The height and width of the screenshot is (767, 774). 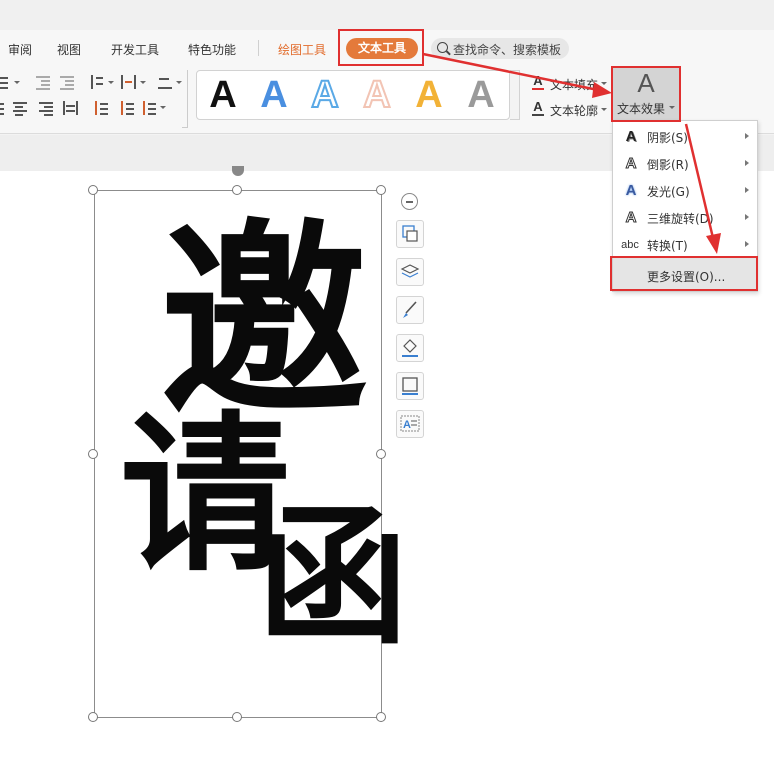 What do you see at coordinates (409, 201) in the screenshot?
I see `side-toolbar-collapse-icon` at bounding box center [409, 201].